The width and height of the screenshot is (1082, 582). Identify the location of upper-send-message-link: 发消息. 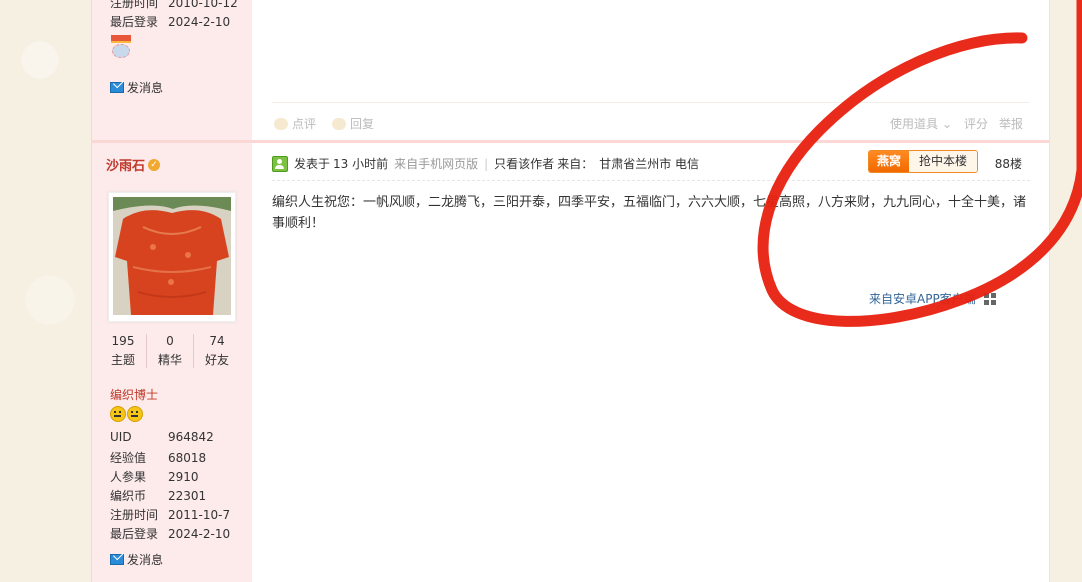
(136, 87).